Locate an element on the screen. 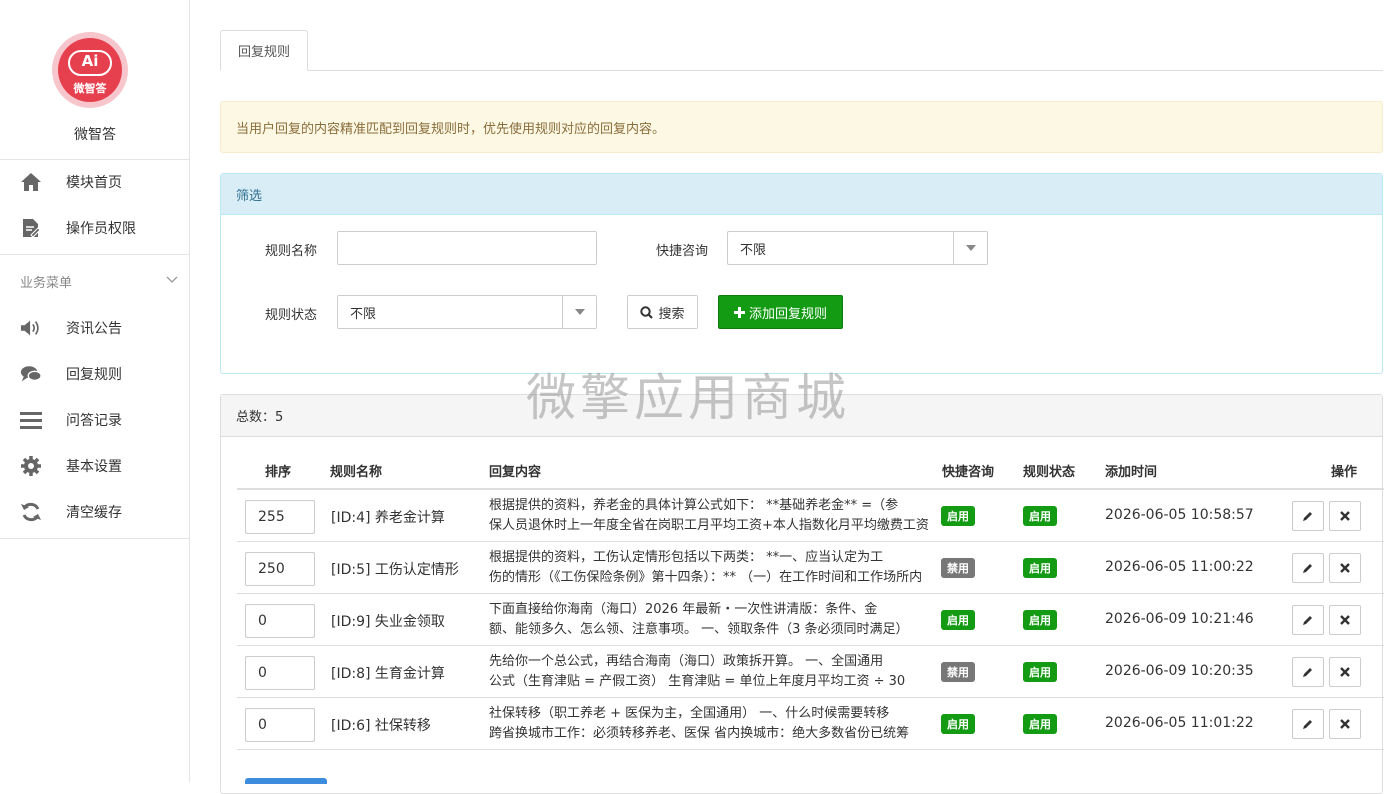 The image size is (1388, 794). col-status: 规则状态 is located at coordinates (1049, 472).